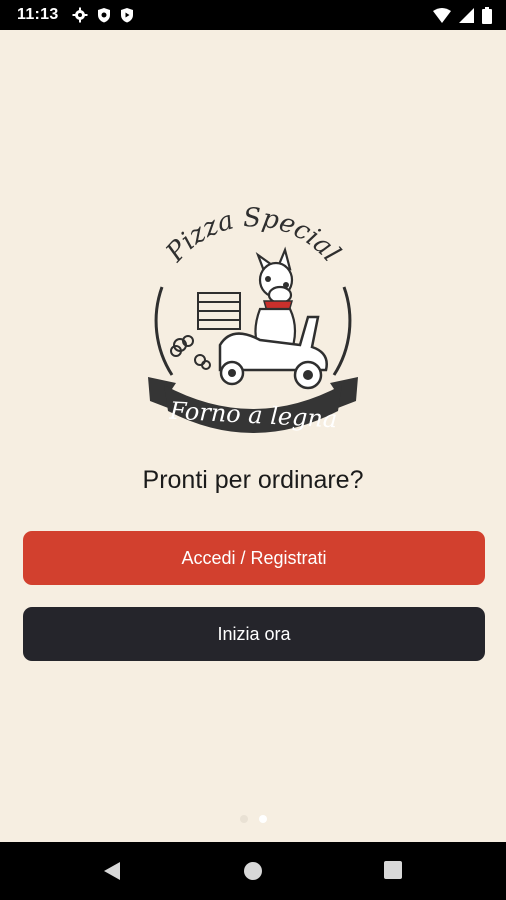 The width and height of the screenshot is (506, 900). What do you see at coordinates (487, 15) in the screenshot?
I see `battery-icon` at bounding box center [487, 15].